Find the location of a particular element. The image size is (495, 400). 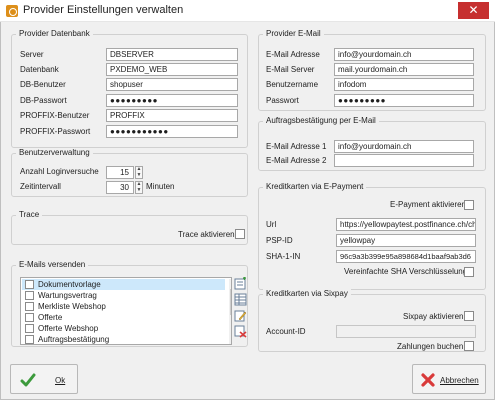

cancel-x-icon is located at coordinates (428, 380).